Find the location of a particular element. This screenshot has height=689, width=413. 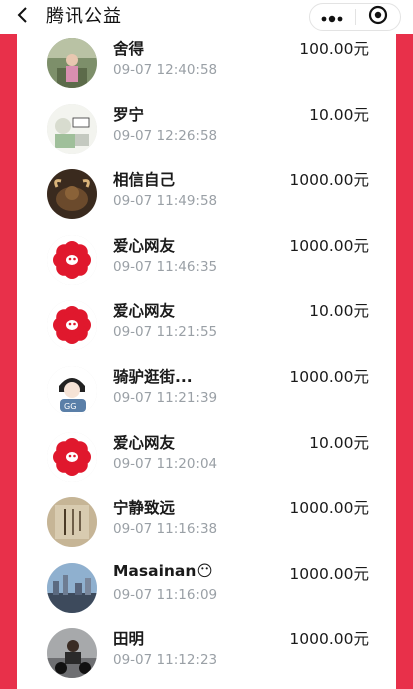

donor-name: 田明 is located at coordinates (129, 639).